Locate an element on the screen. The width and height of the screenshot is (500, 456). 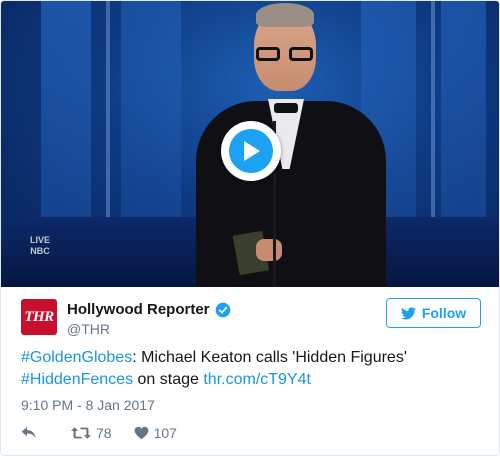
author-name-row: Hollywood Reporter is located at coordinates (149, 309).